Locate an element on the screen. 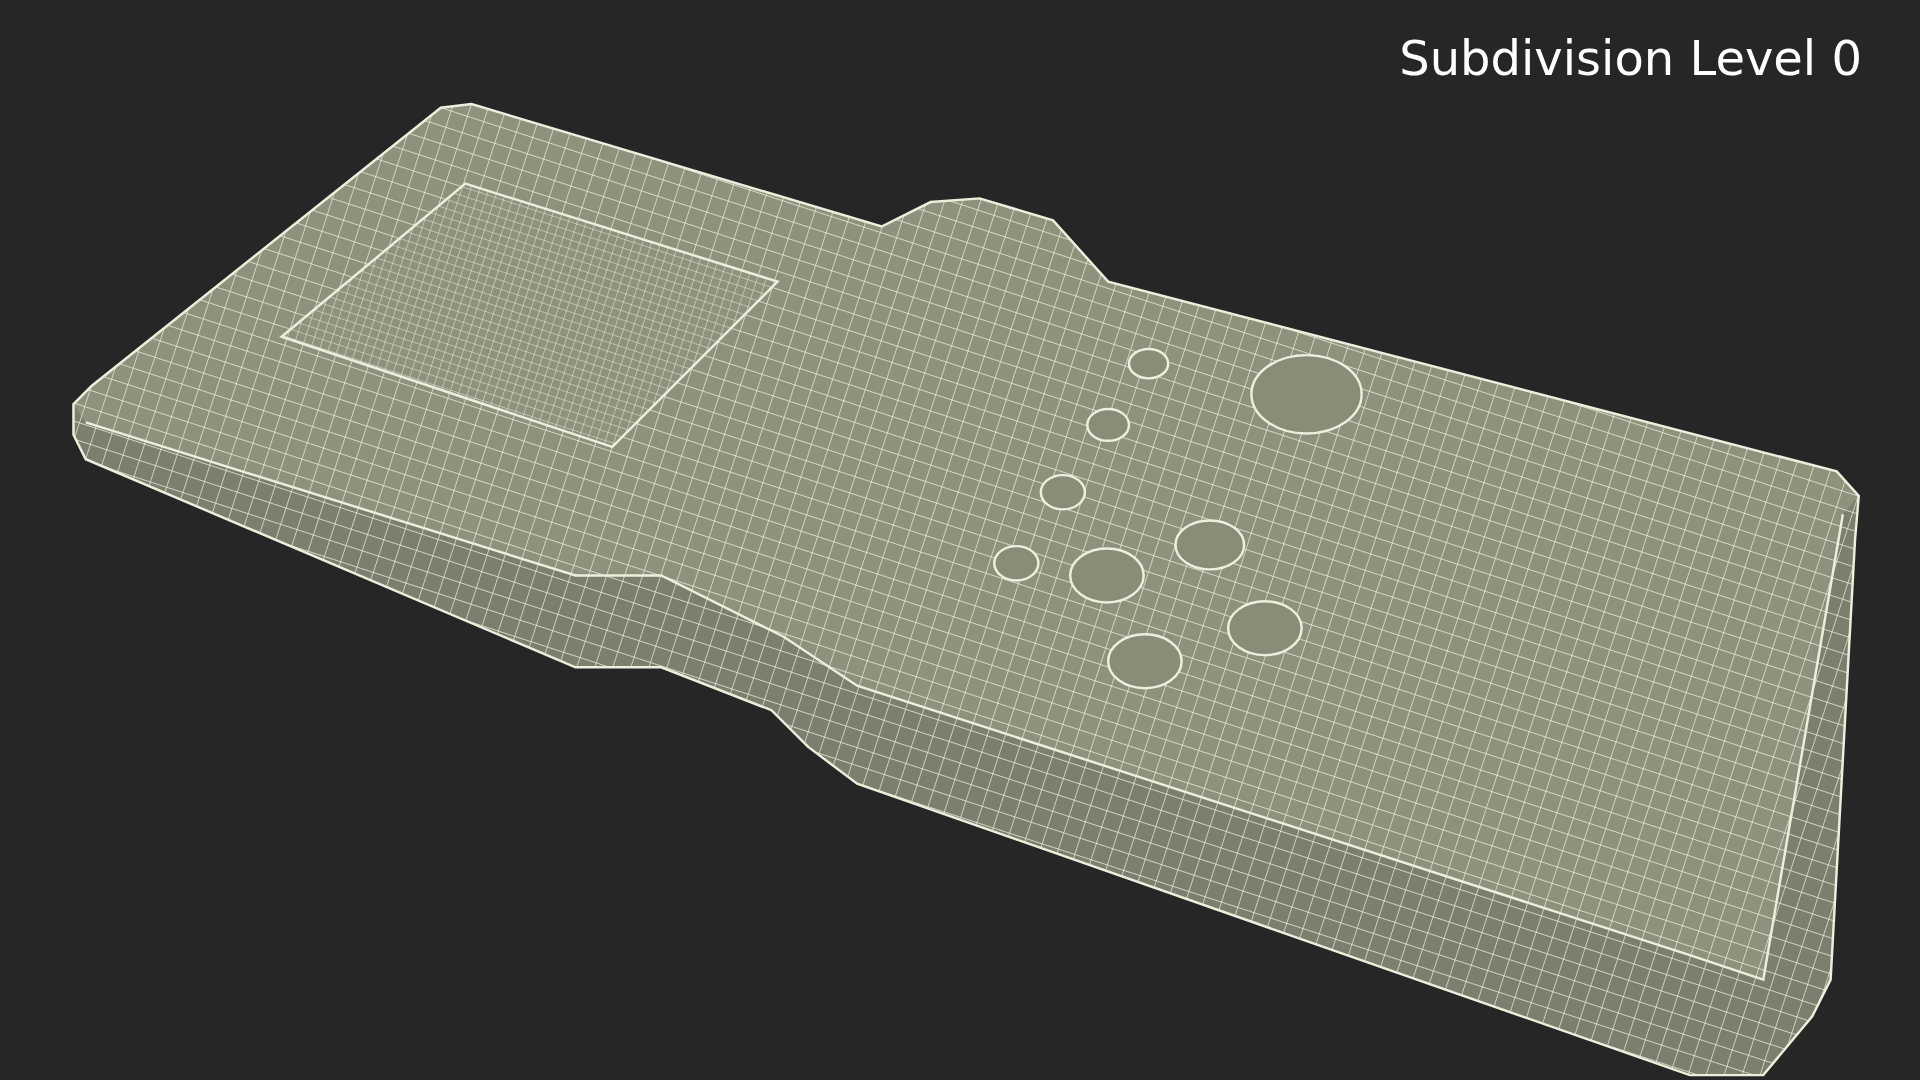 Image resolution: width=1920 pixels, height=1080 pixels. viewport-label: Subdivision Level 0 is located at coordinates (1630, 58).